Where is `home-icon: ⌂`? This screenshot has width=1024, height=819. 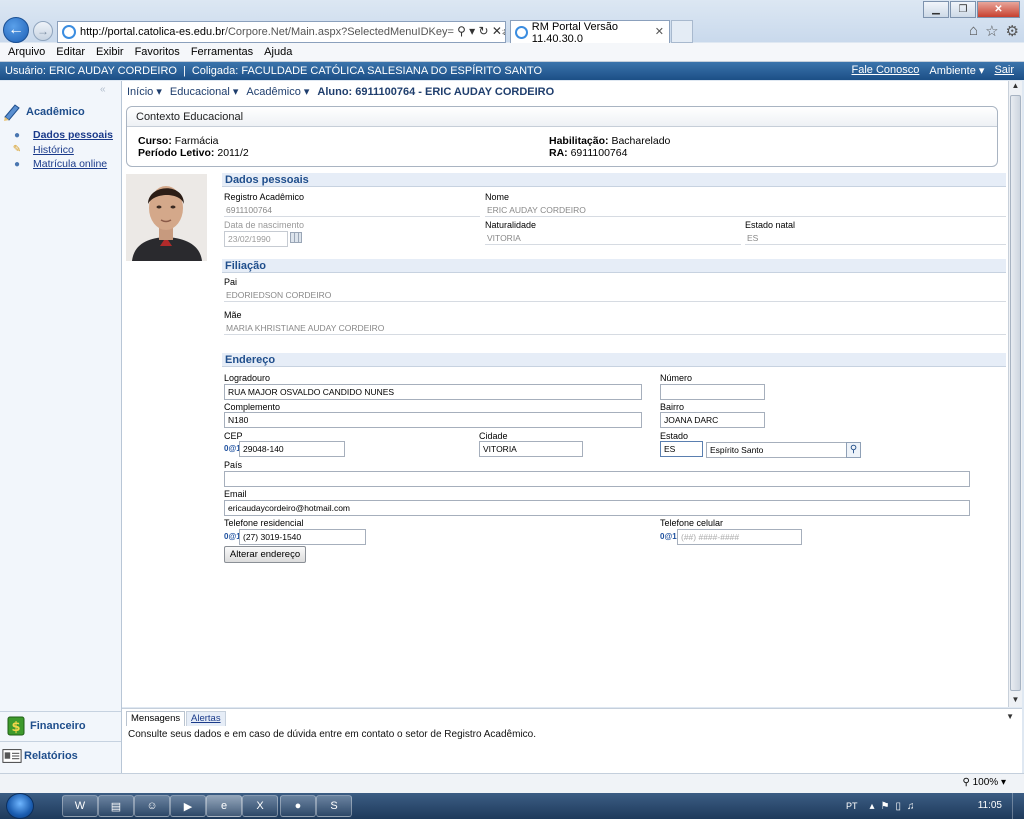 home-icon: ⌂ is located at coordinates (973, 31).